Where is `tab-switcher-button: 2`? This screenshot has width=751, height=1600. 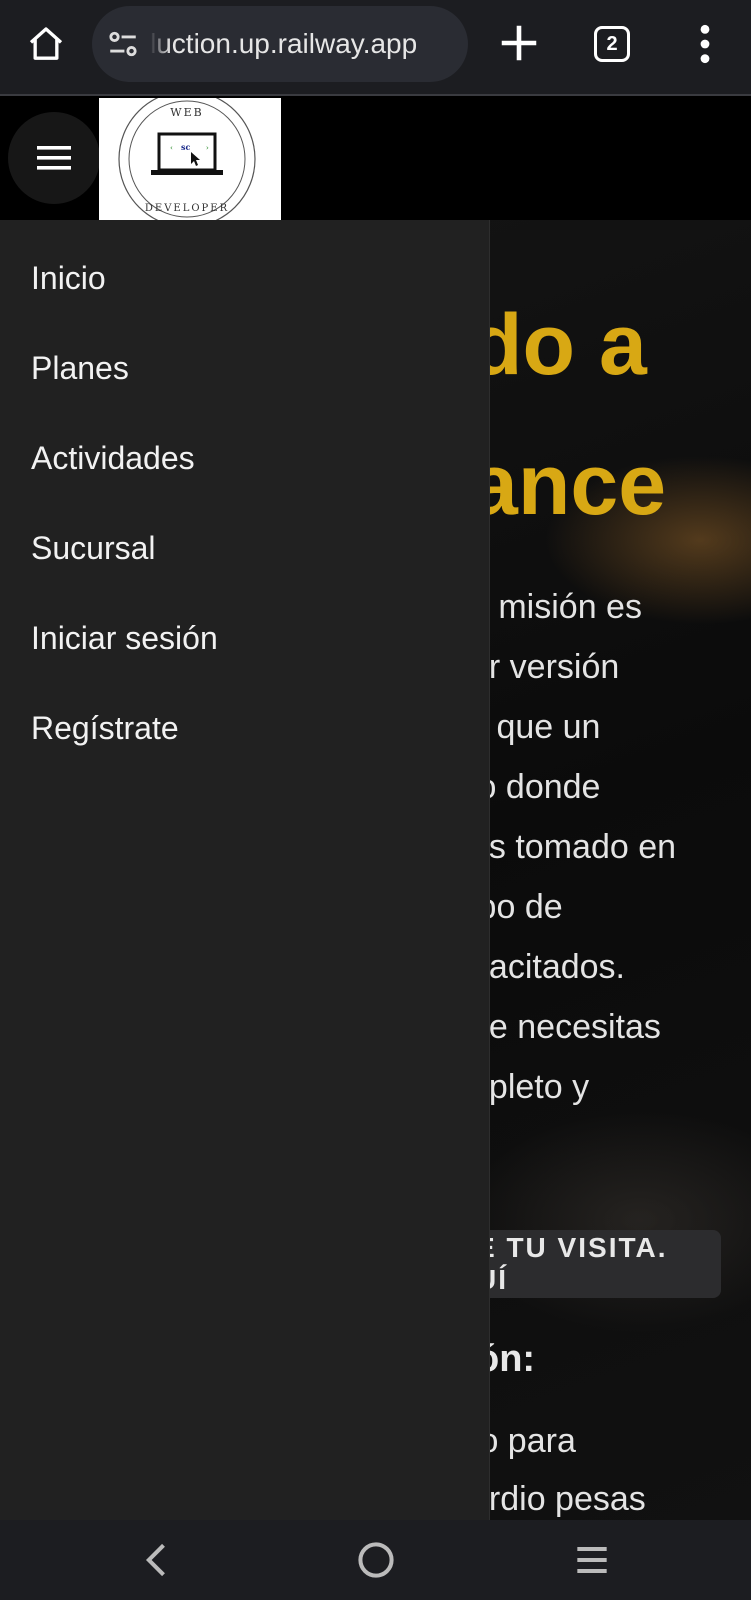 tab-switcher-button: 2 is located at coordinates (612, 44).